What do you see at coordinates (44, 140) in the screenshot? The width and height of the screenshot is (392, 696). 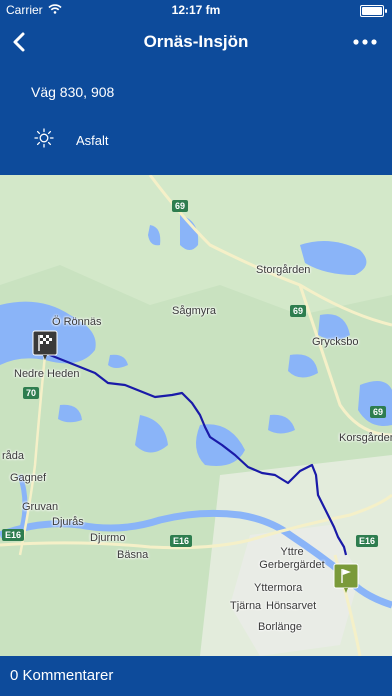 I see `sun-icon` at bounding box center [44, 140].